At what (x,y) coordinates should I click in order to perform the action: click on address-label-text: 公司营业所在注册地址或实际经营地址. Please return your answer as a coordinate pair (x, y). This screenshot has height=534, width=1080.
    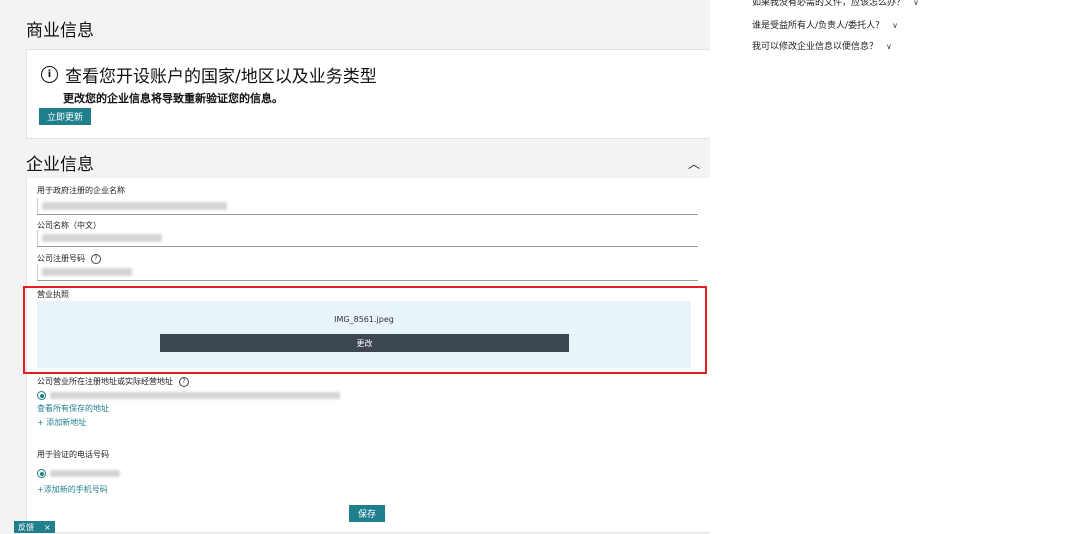
    Looking at the image, I should click on (105, 381).